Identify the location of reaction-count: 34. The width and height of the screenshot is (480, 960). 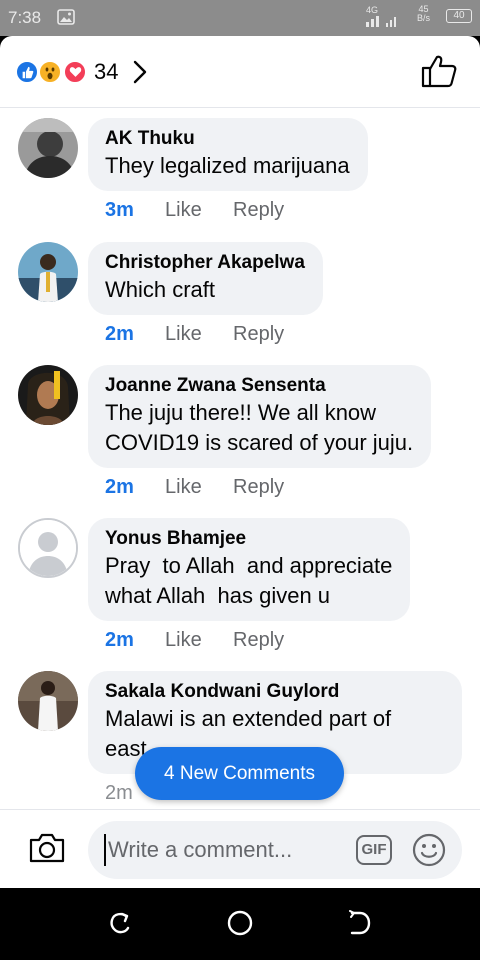
(106, 71).